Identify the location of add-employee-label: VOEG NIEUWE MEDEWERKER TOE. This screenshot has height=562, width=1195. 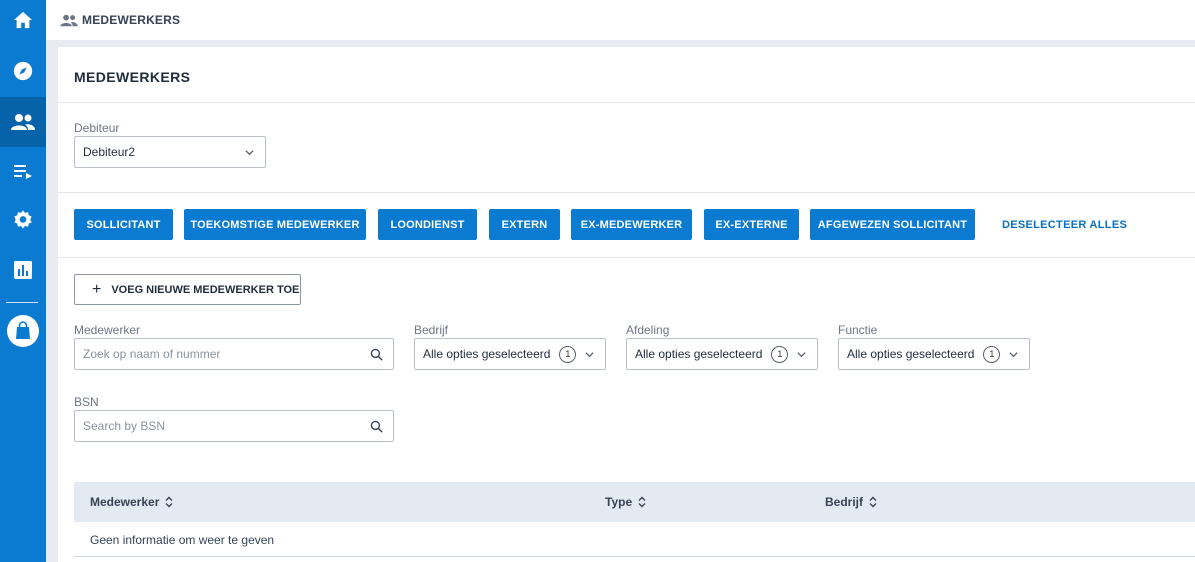
(205, 289).